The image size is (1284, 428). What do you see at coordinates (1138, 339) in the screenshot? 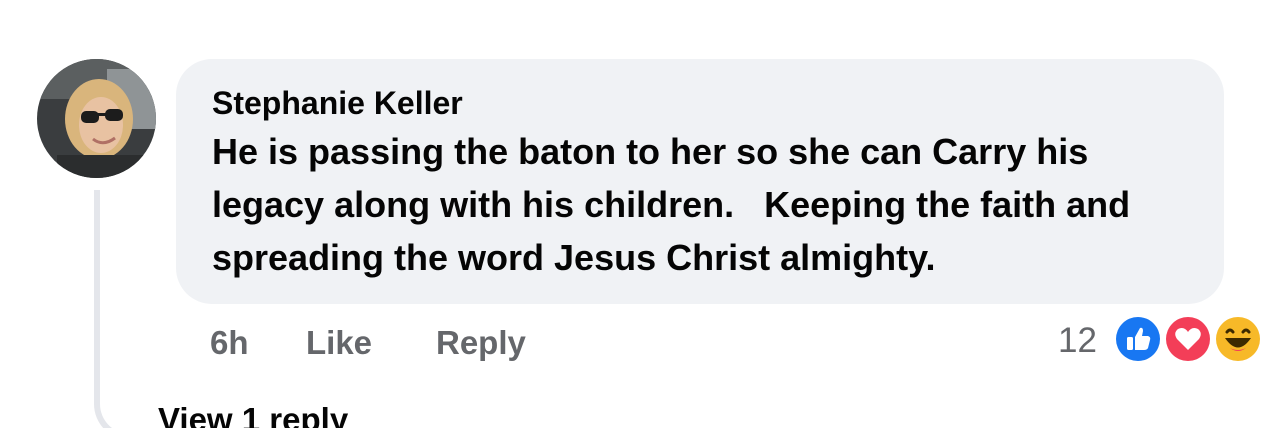
I see `like-reaction-icon` at bounding box center [1138, 339].